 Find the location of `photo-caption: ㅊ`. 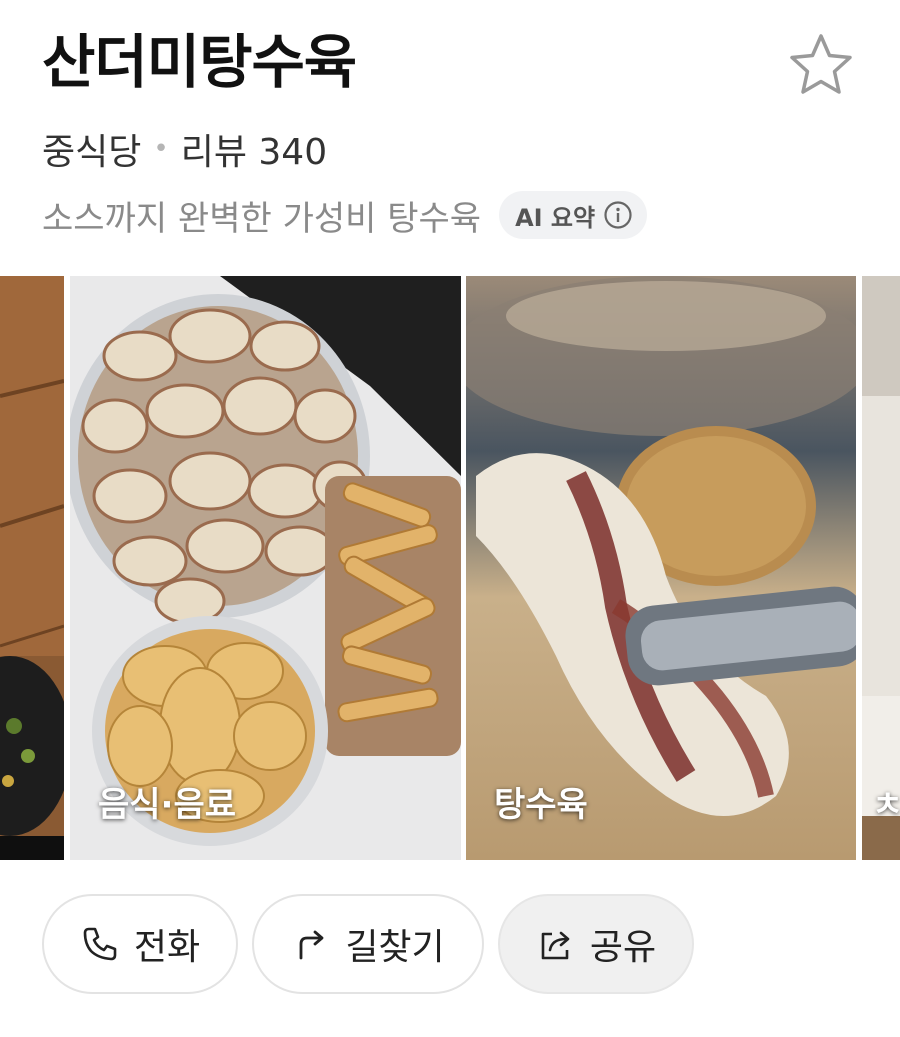

photo-caption: ㅊ is located at coordinates (886, 805).